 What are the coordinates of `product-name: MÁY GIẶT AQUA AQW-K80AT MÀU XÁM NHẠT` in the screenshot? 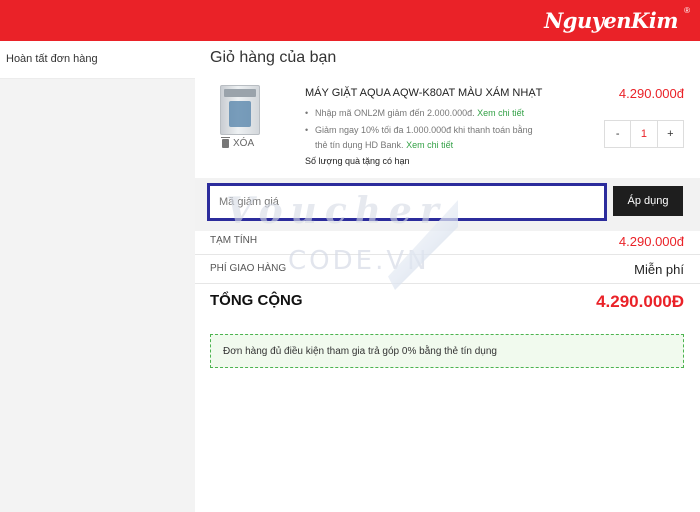 It's located at (423, 93).